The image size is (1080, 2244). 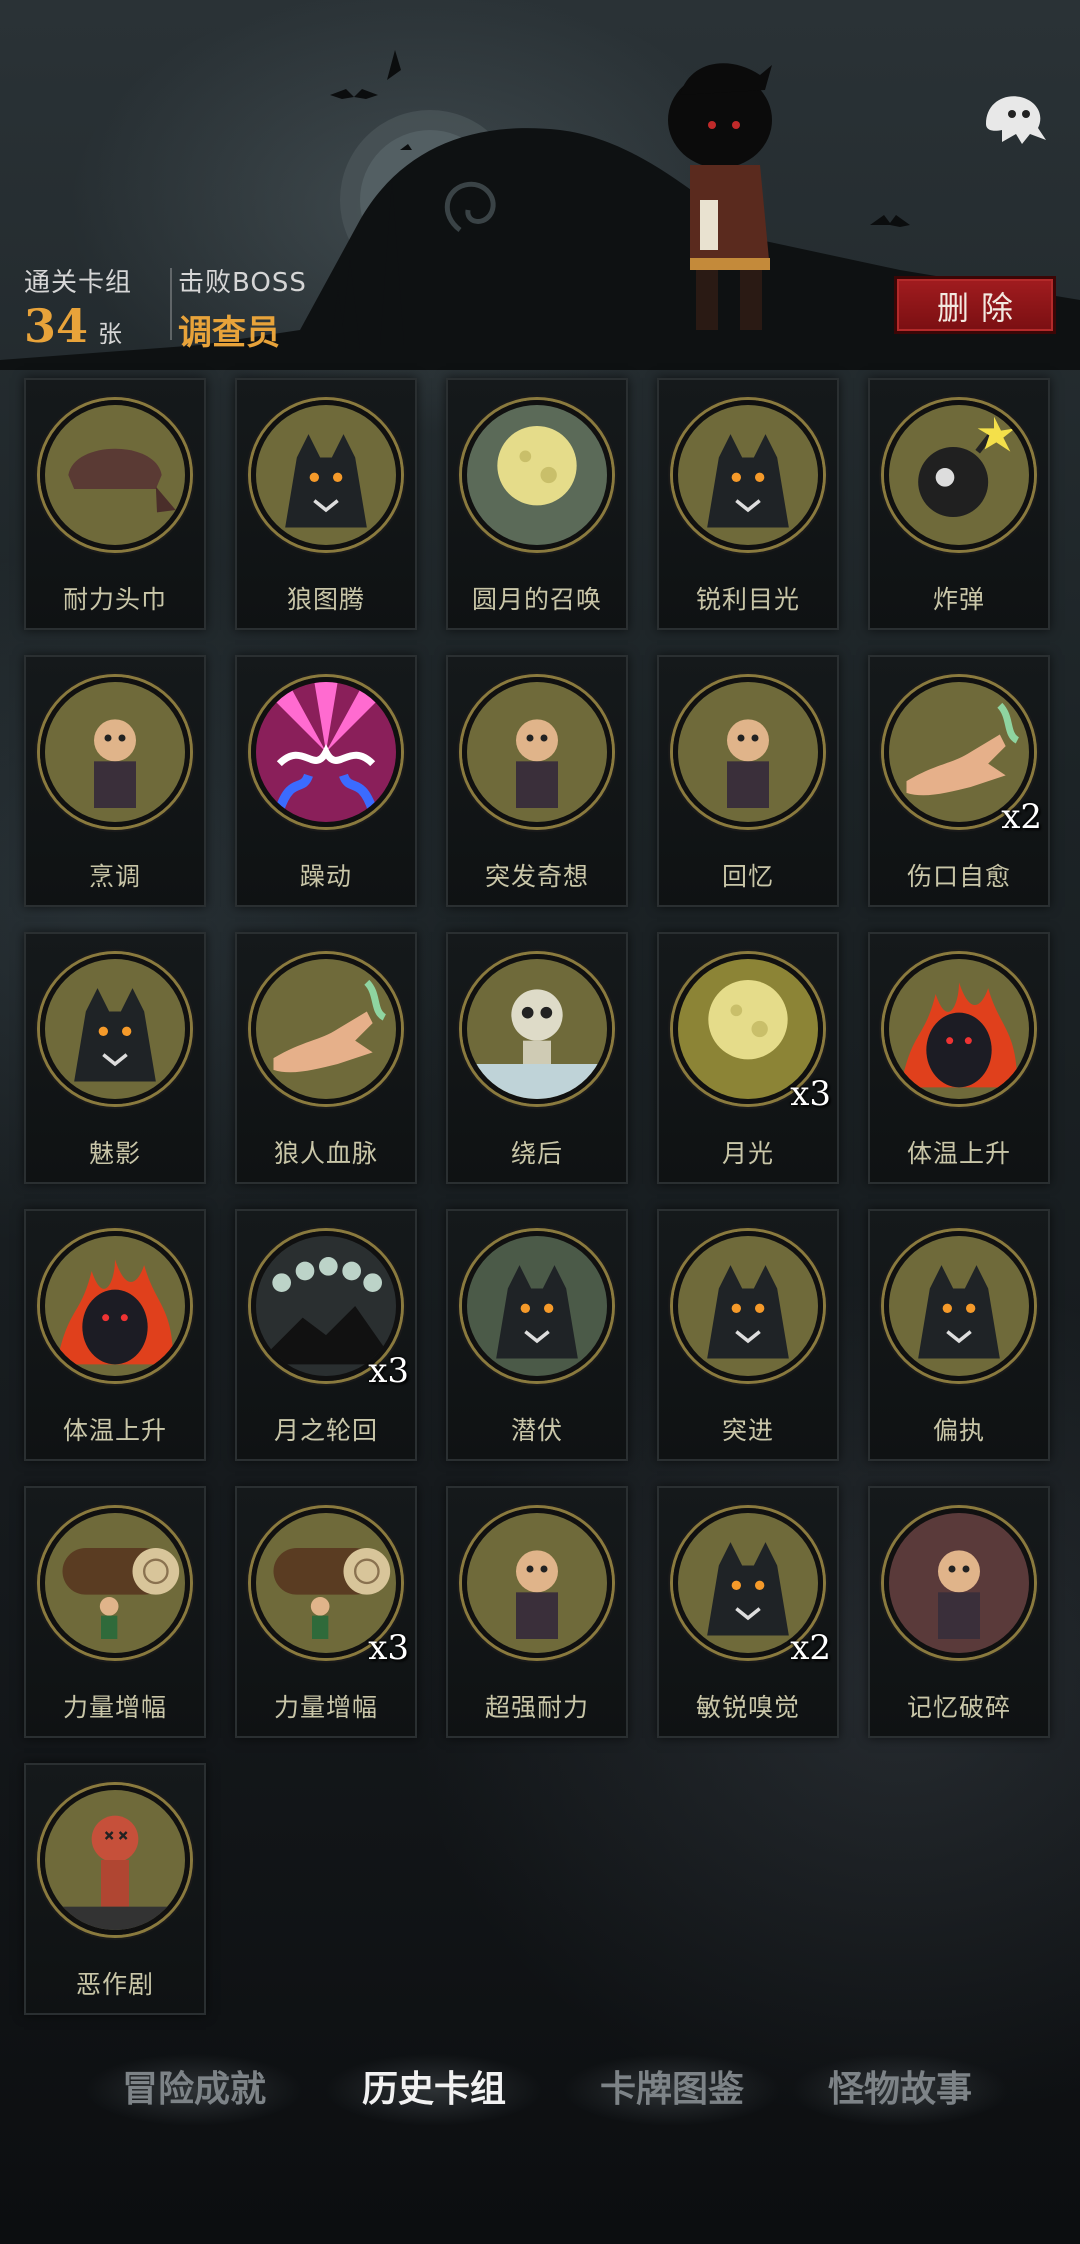 I want to click on card-name: 突进, so click(x=747, y=1430).